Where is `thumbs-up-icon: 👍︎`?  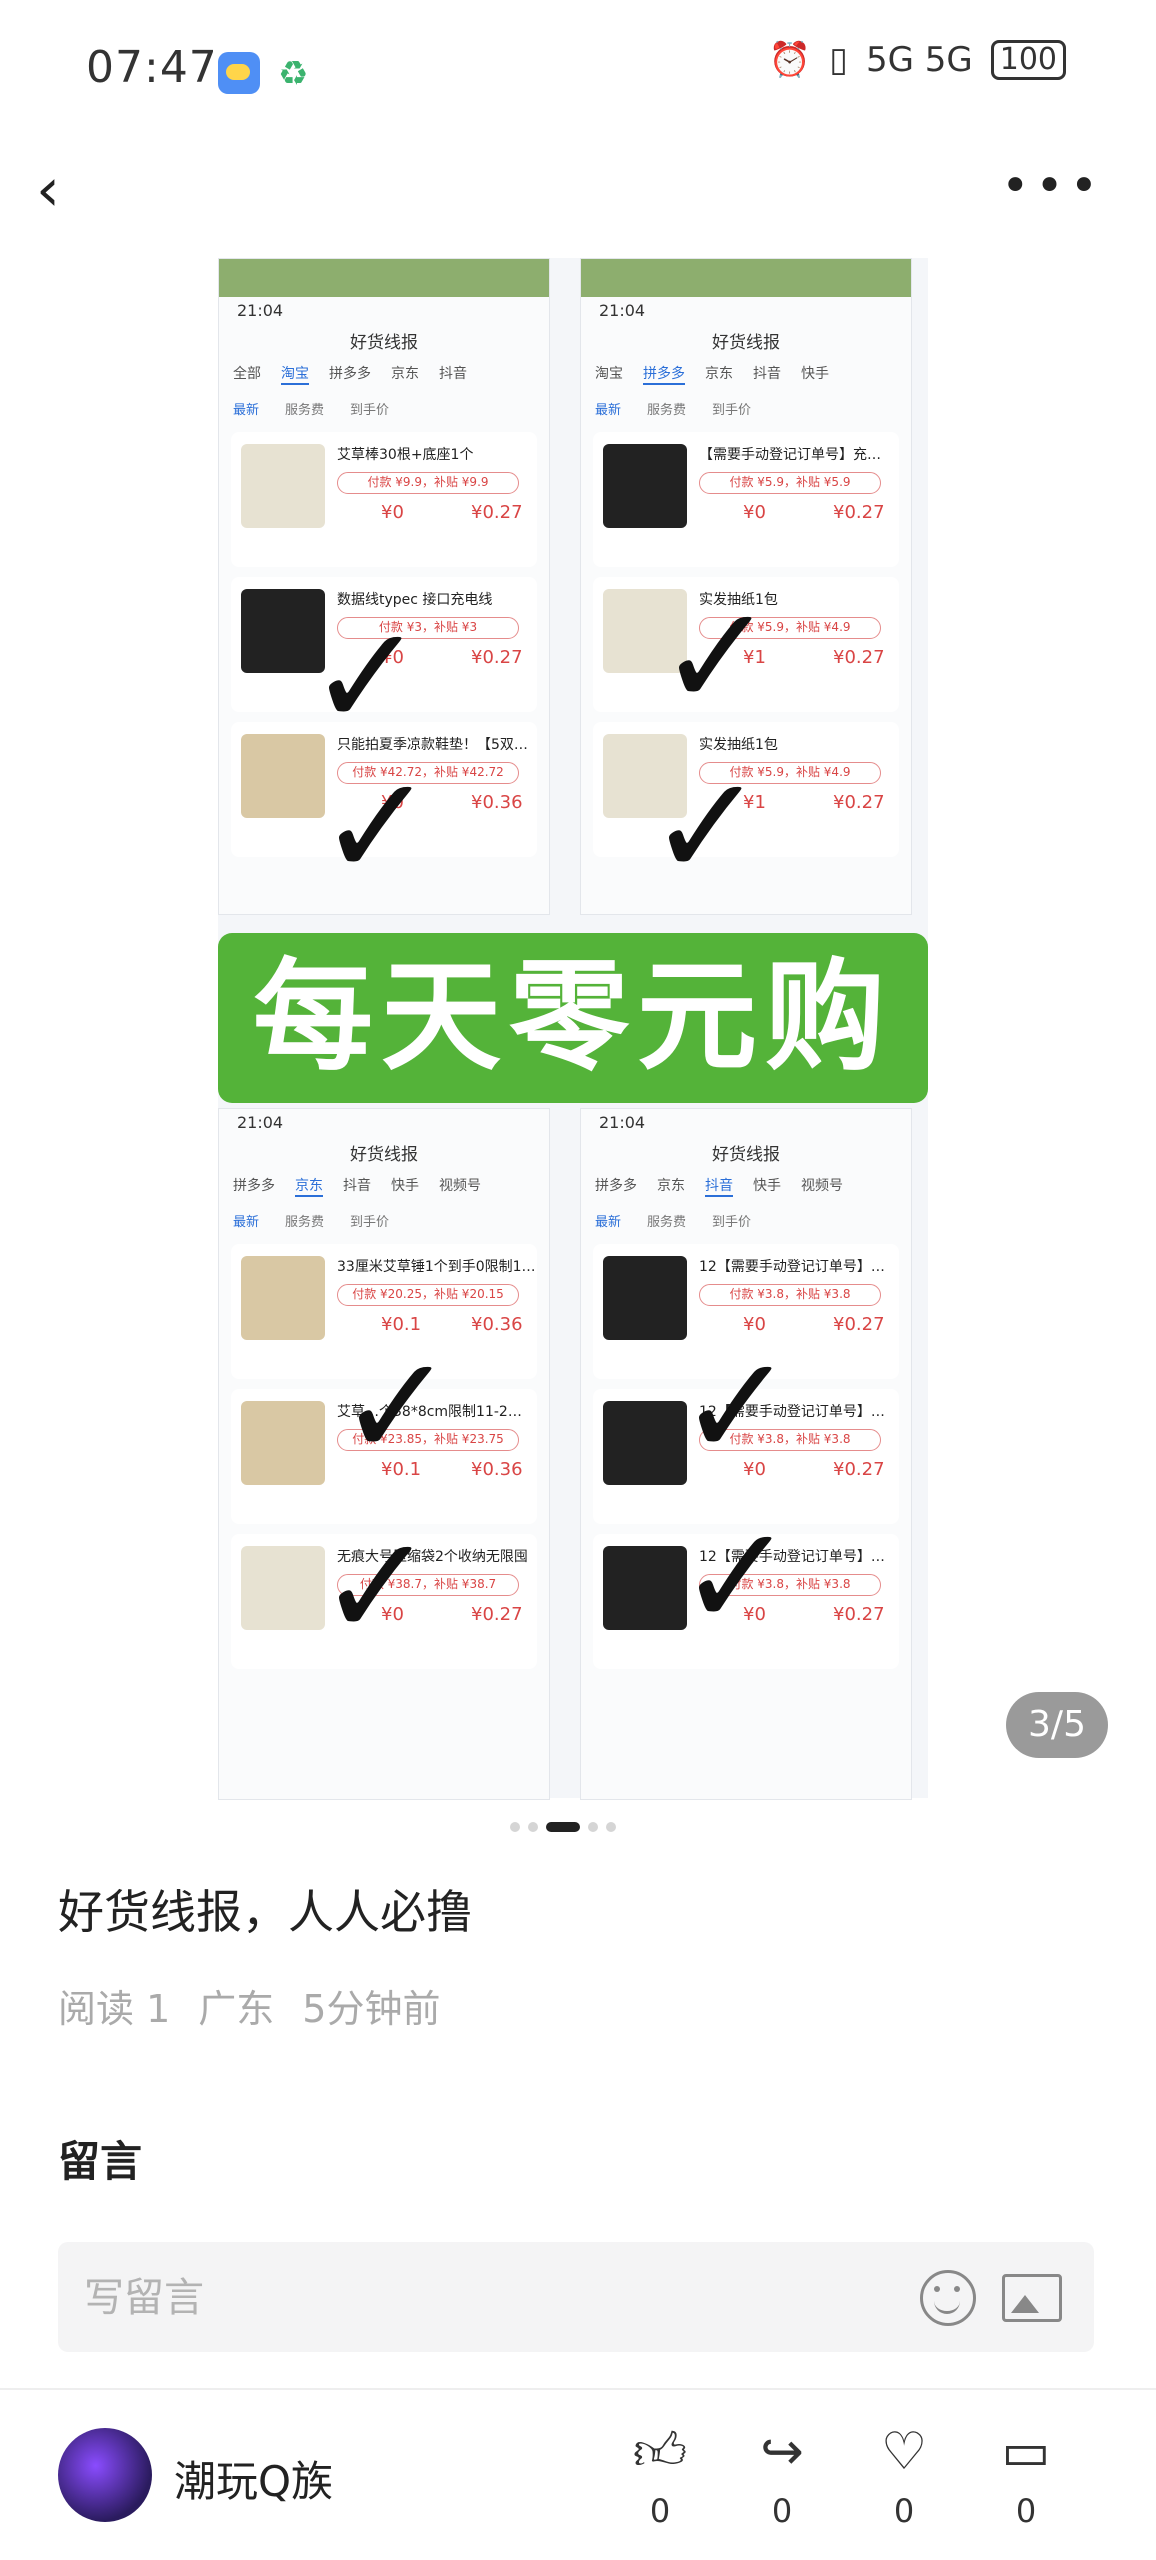
thumbs-up-icon: 👍︎ is located at coordinates (660, 2452).